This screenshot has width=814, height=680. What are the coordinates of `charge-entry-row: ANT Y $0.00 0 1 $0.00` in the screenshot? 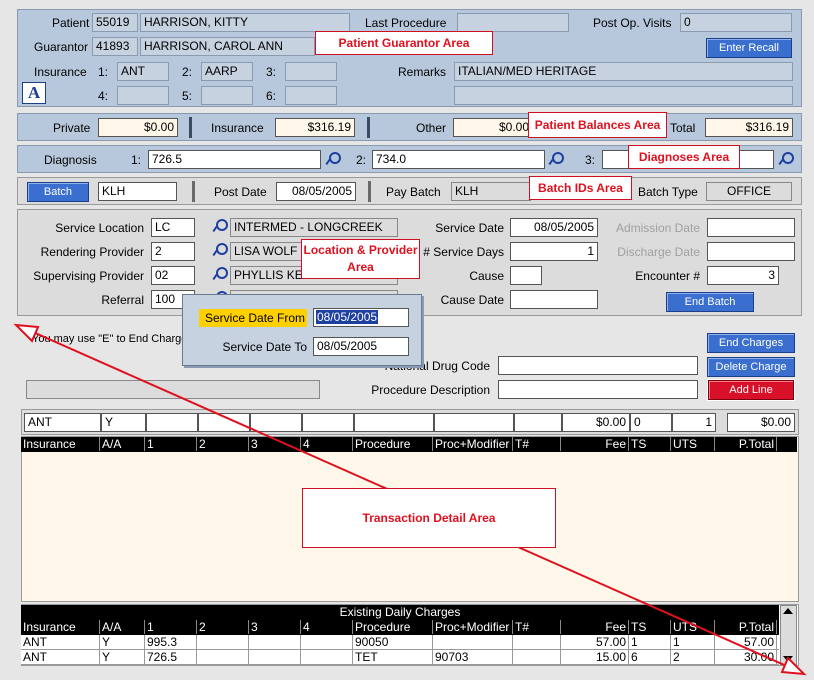 It's located at (410, 422).